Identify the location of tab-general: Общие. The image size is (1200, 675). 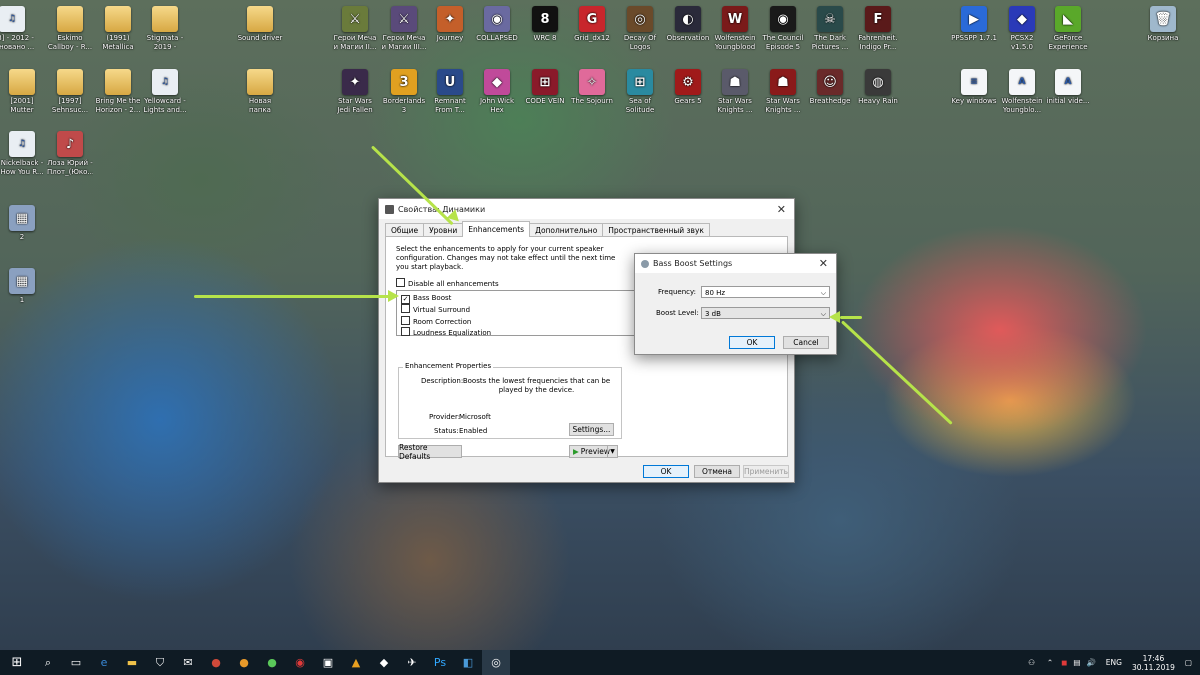
(405, 230).